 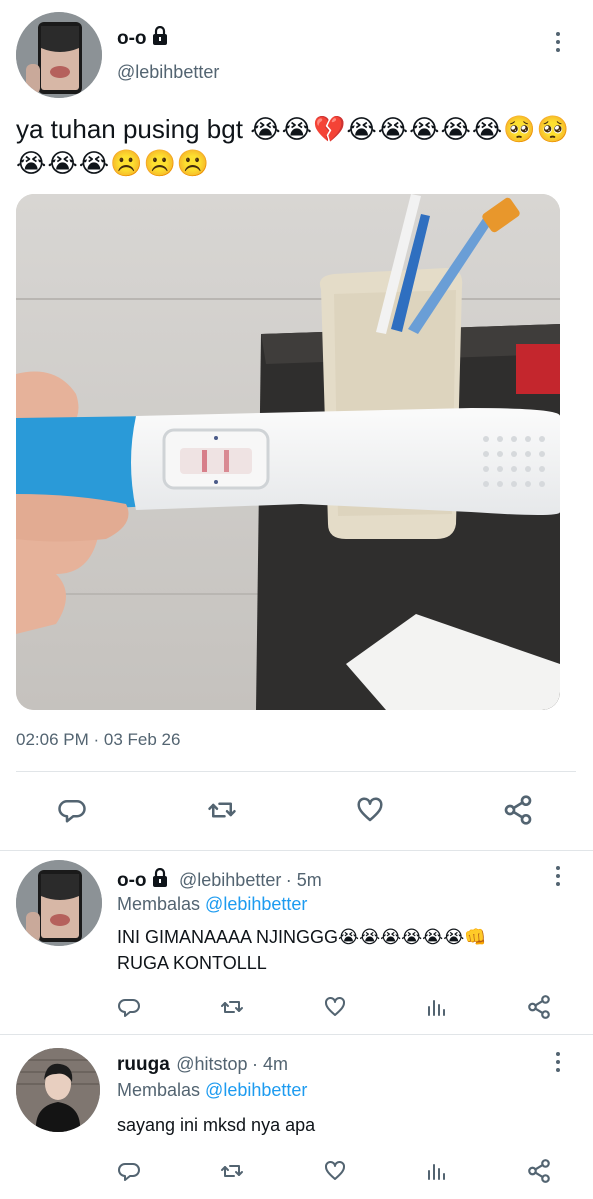 What do you see at coordinates (270, 1064) in the screenshot?
I see `reply-time: · 4m` at bounding box center [270, 1064].